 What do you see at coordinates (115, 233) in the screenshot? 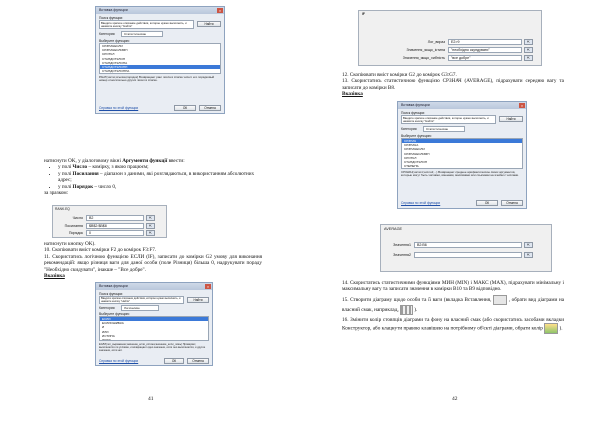
I see `argument-input: 0` at bounding box center [115, 233].